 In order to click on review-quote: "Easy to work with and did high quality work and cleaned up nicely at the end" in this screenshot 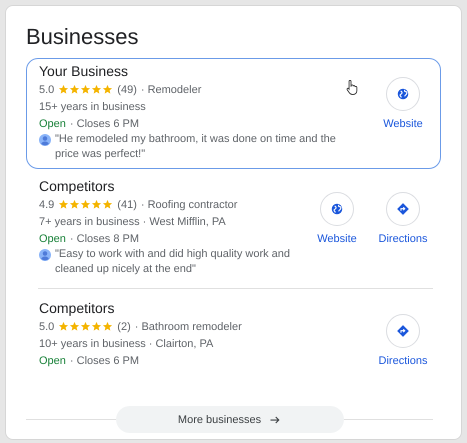, I will do `click(173, 262)`.